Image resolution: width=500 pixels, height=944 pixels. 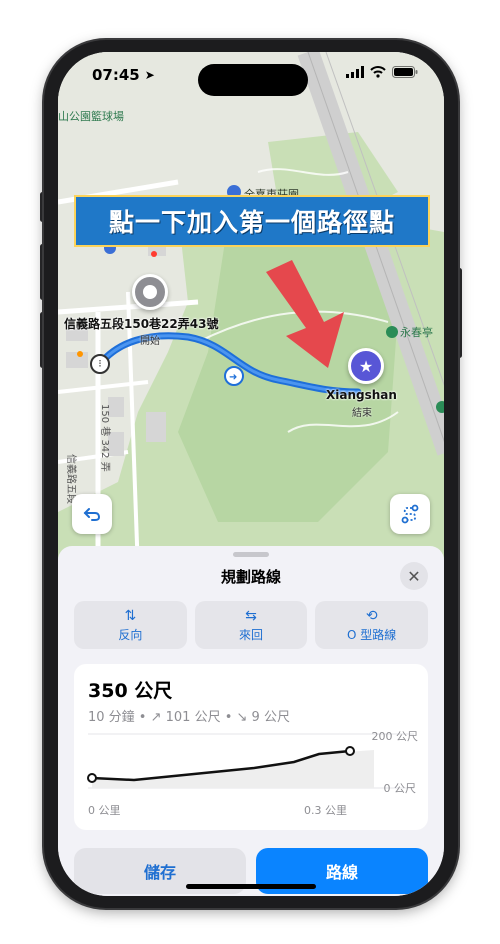 I want to click on route-options: ⇅ 反向 ⇆ 來回 ⟲ O 型路線, so click(x=251, y=625).